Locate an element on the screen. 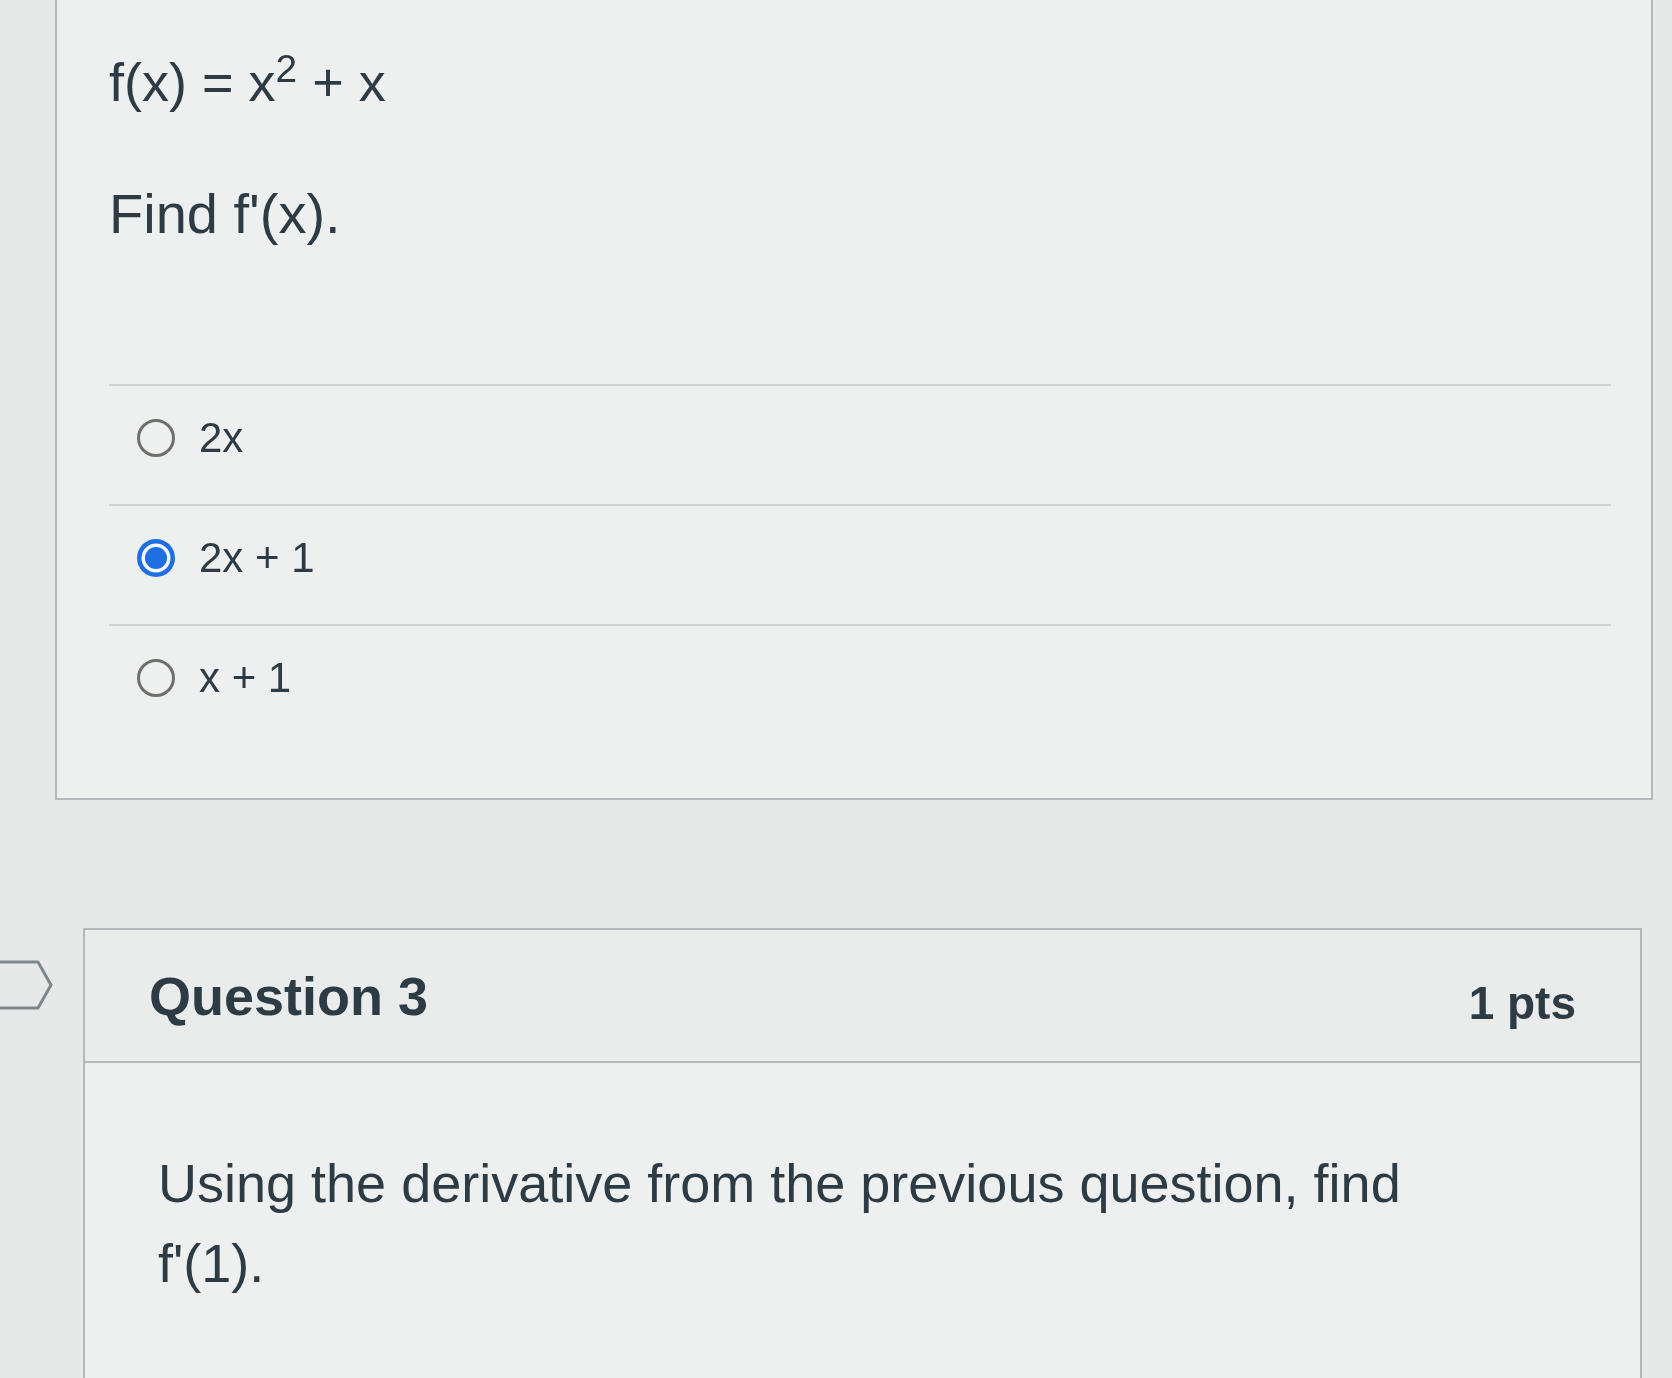  points-label: 1 pts is located at coordinates (1522, 1003).